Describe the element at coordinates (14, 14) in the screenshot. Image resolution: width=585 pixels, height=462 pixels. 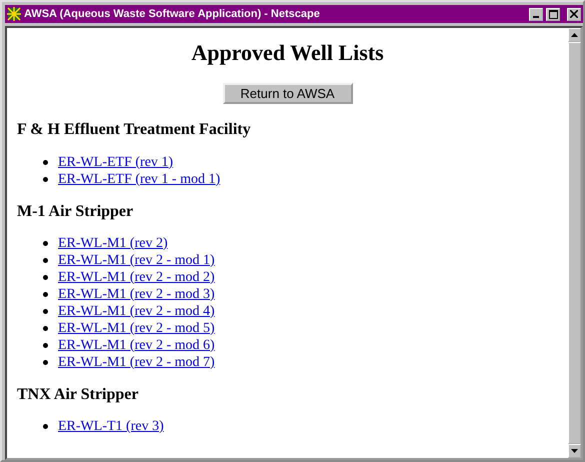
I see `app-icon` at that location.